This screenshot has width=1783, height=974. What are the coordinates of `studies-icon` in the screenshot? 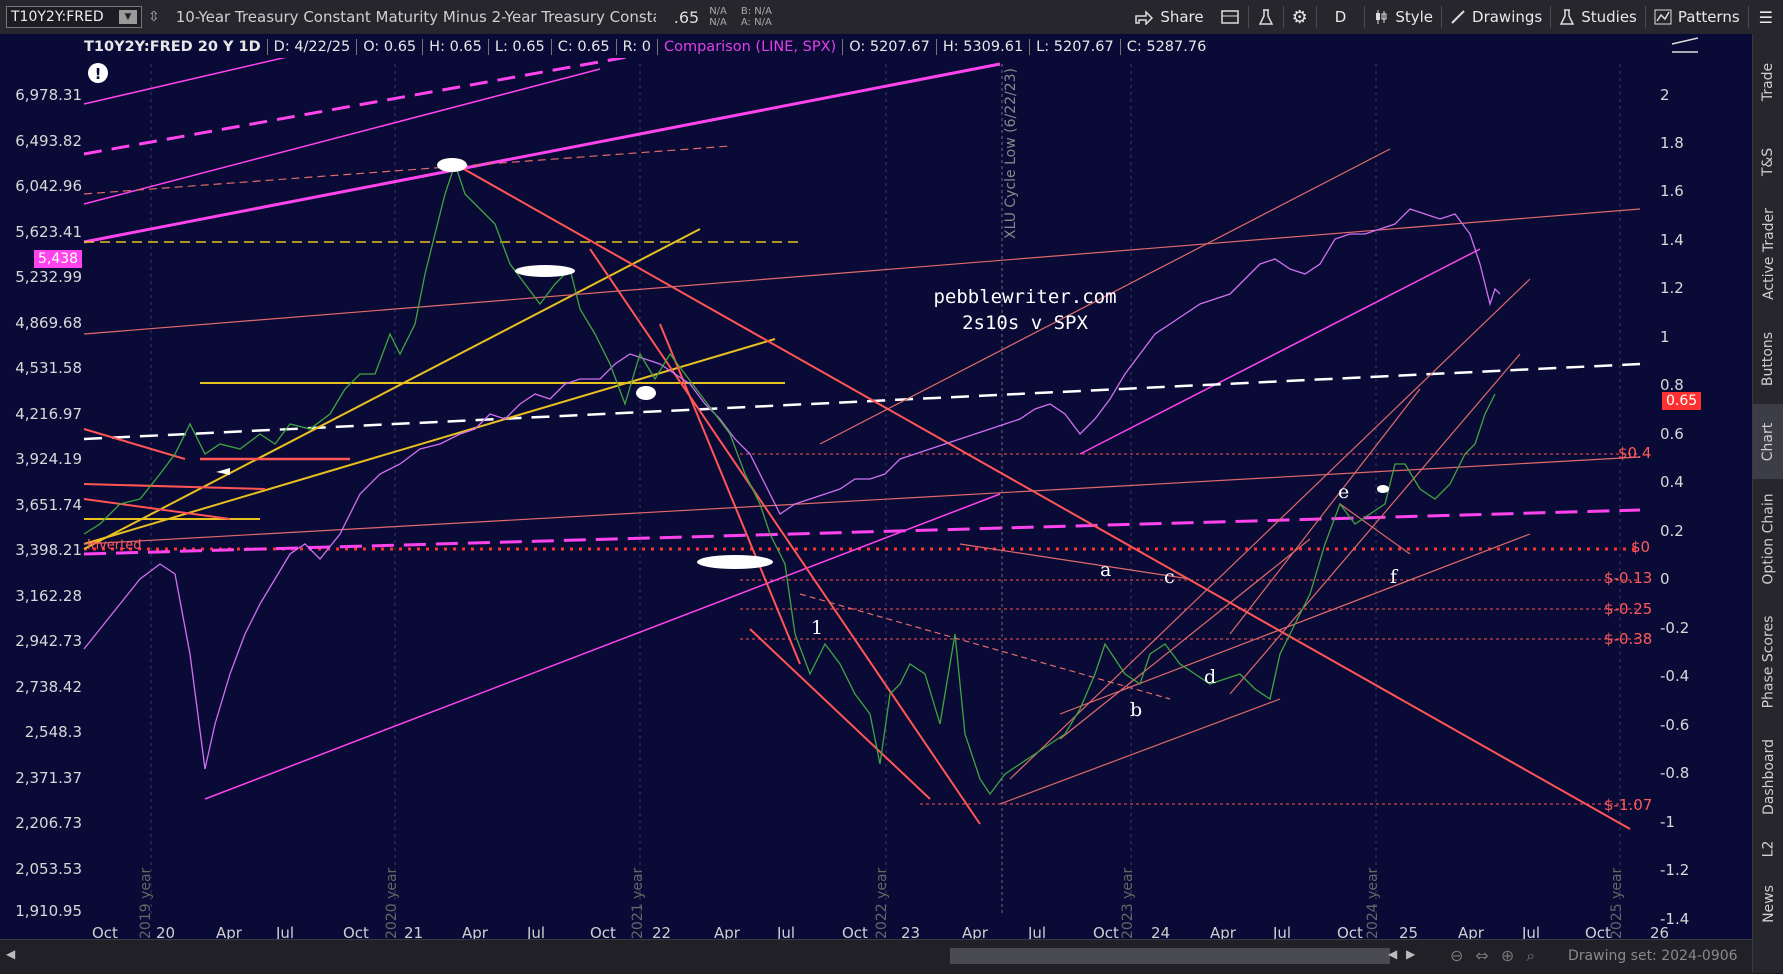 It's located at (1567, 17).